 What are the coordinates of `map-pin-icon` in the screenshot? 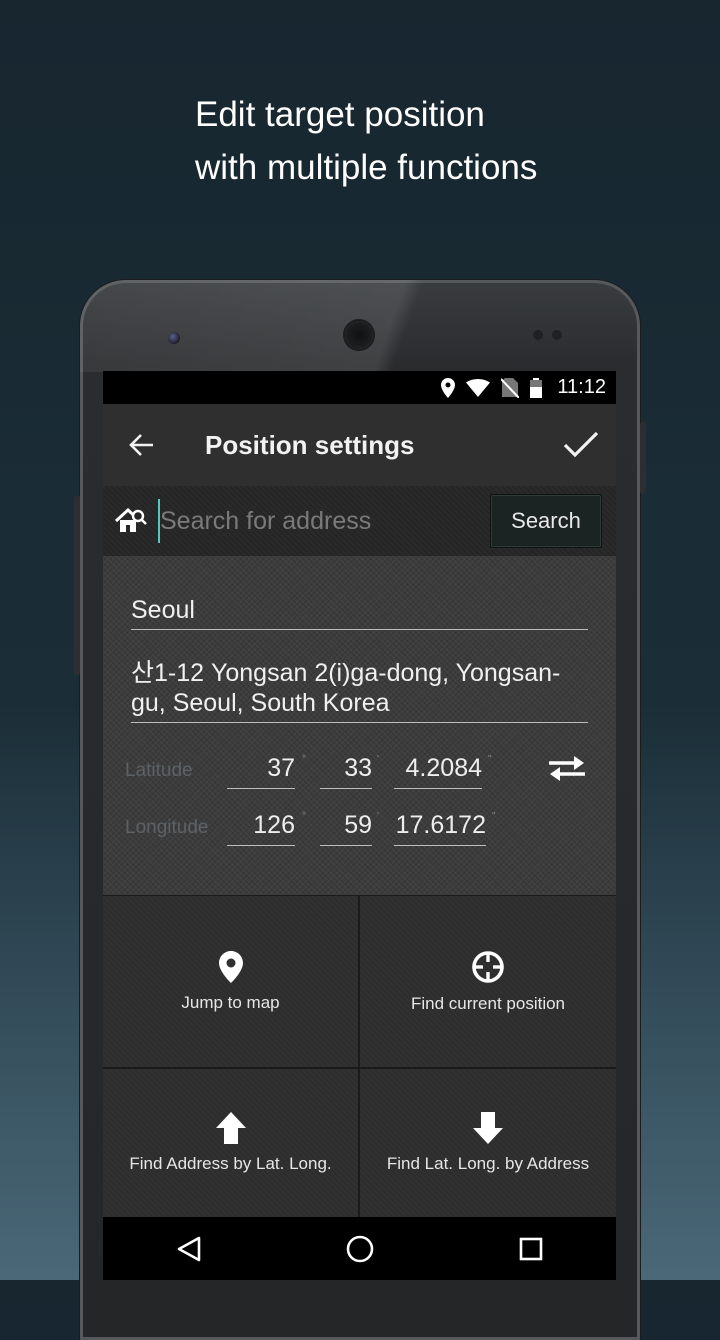 It's located at (230, 966).